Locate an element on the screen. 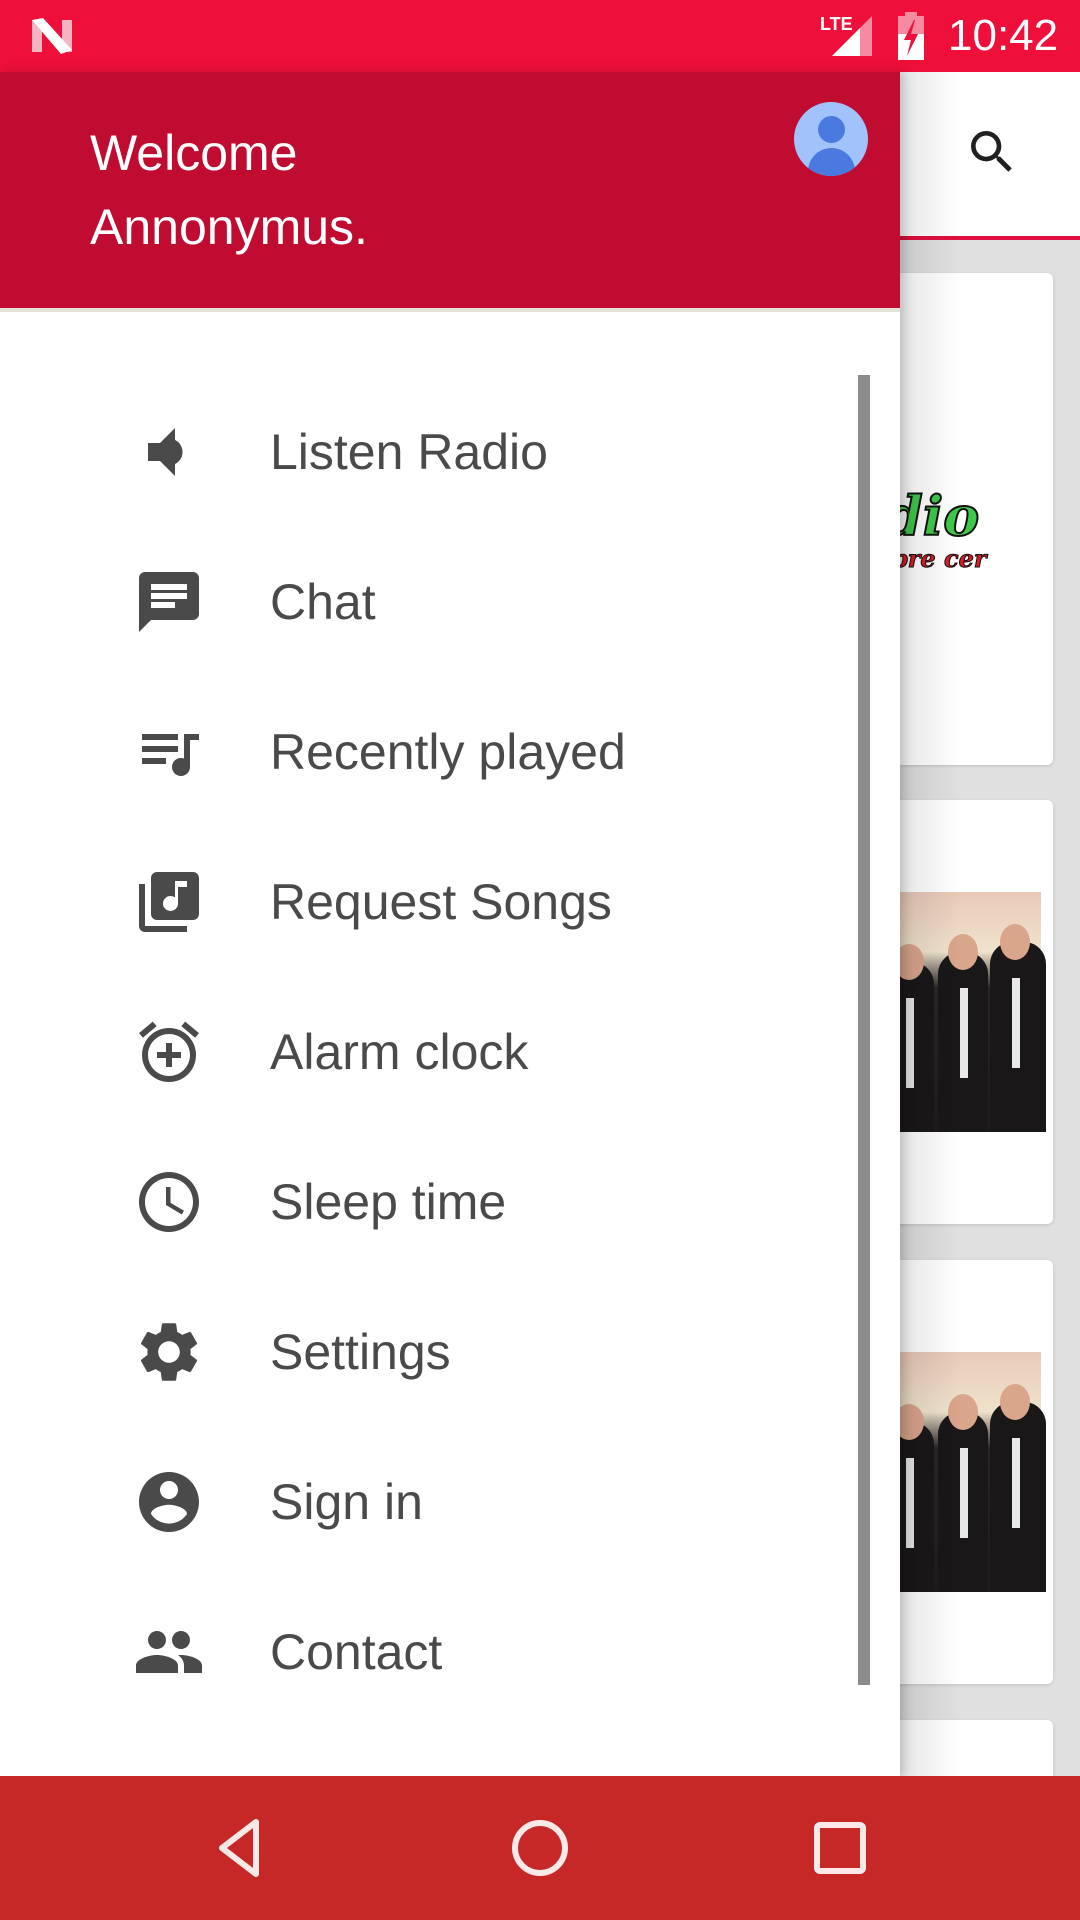 The image size is (1080, 1920). people-icon is located at coordinates (169, 1652).